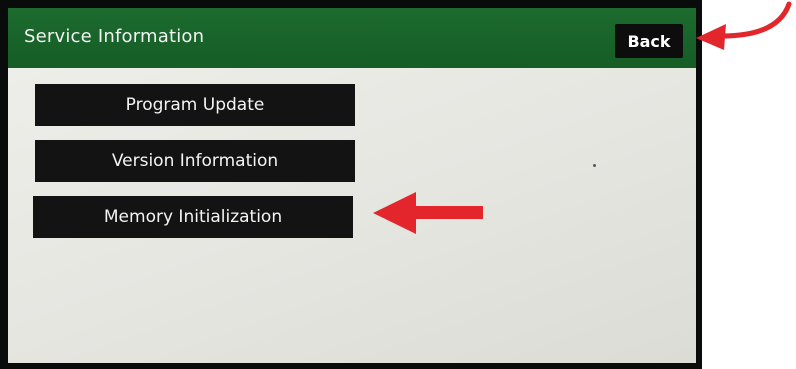 The width and height of the screenshot is (796, 369). What do you see at coordinates (744, 25) in the screenshot?
I see `back-pointer-arrow-icon` at bounding box center [744, 25].